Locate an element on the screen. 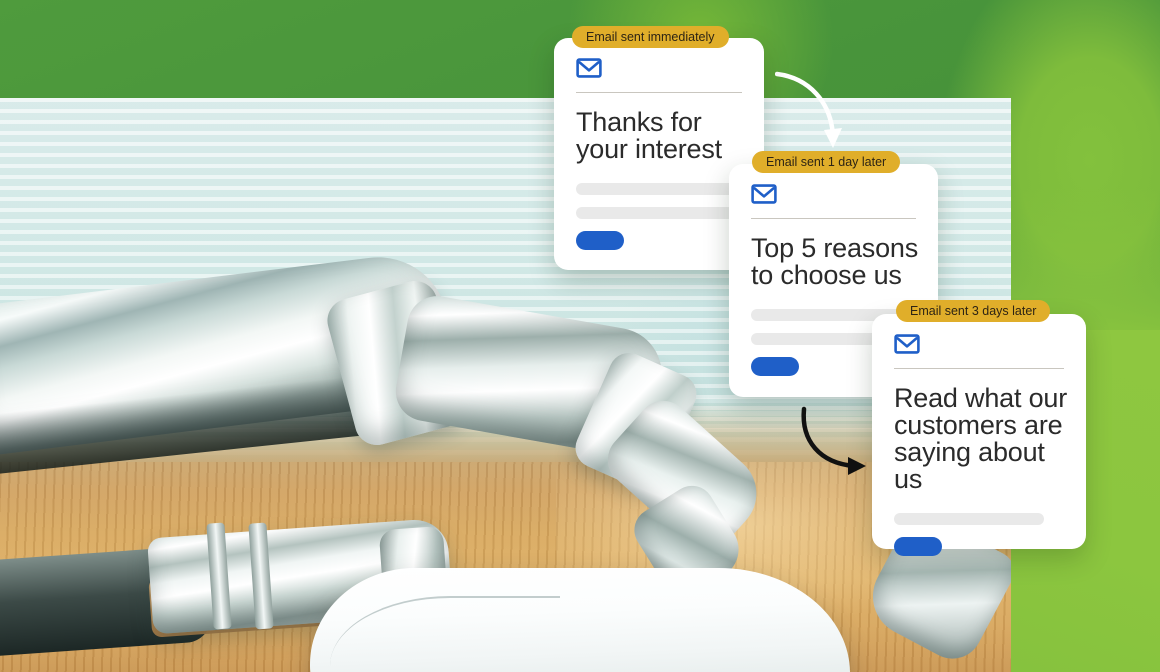  email-card-title: Thanks for your interest is located at coordinates (649, 135).